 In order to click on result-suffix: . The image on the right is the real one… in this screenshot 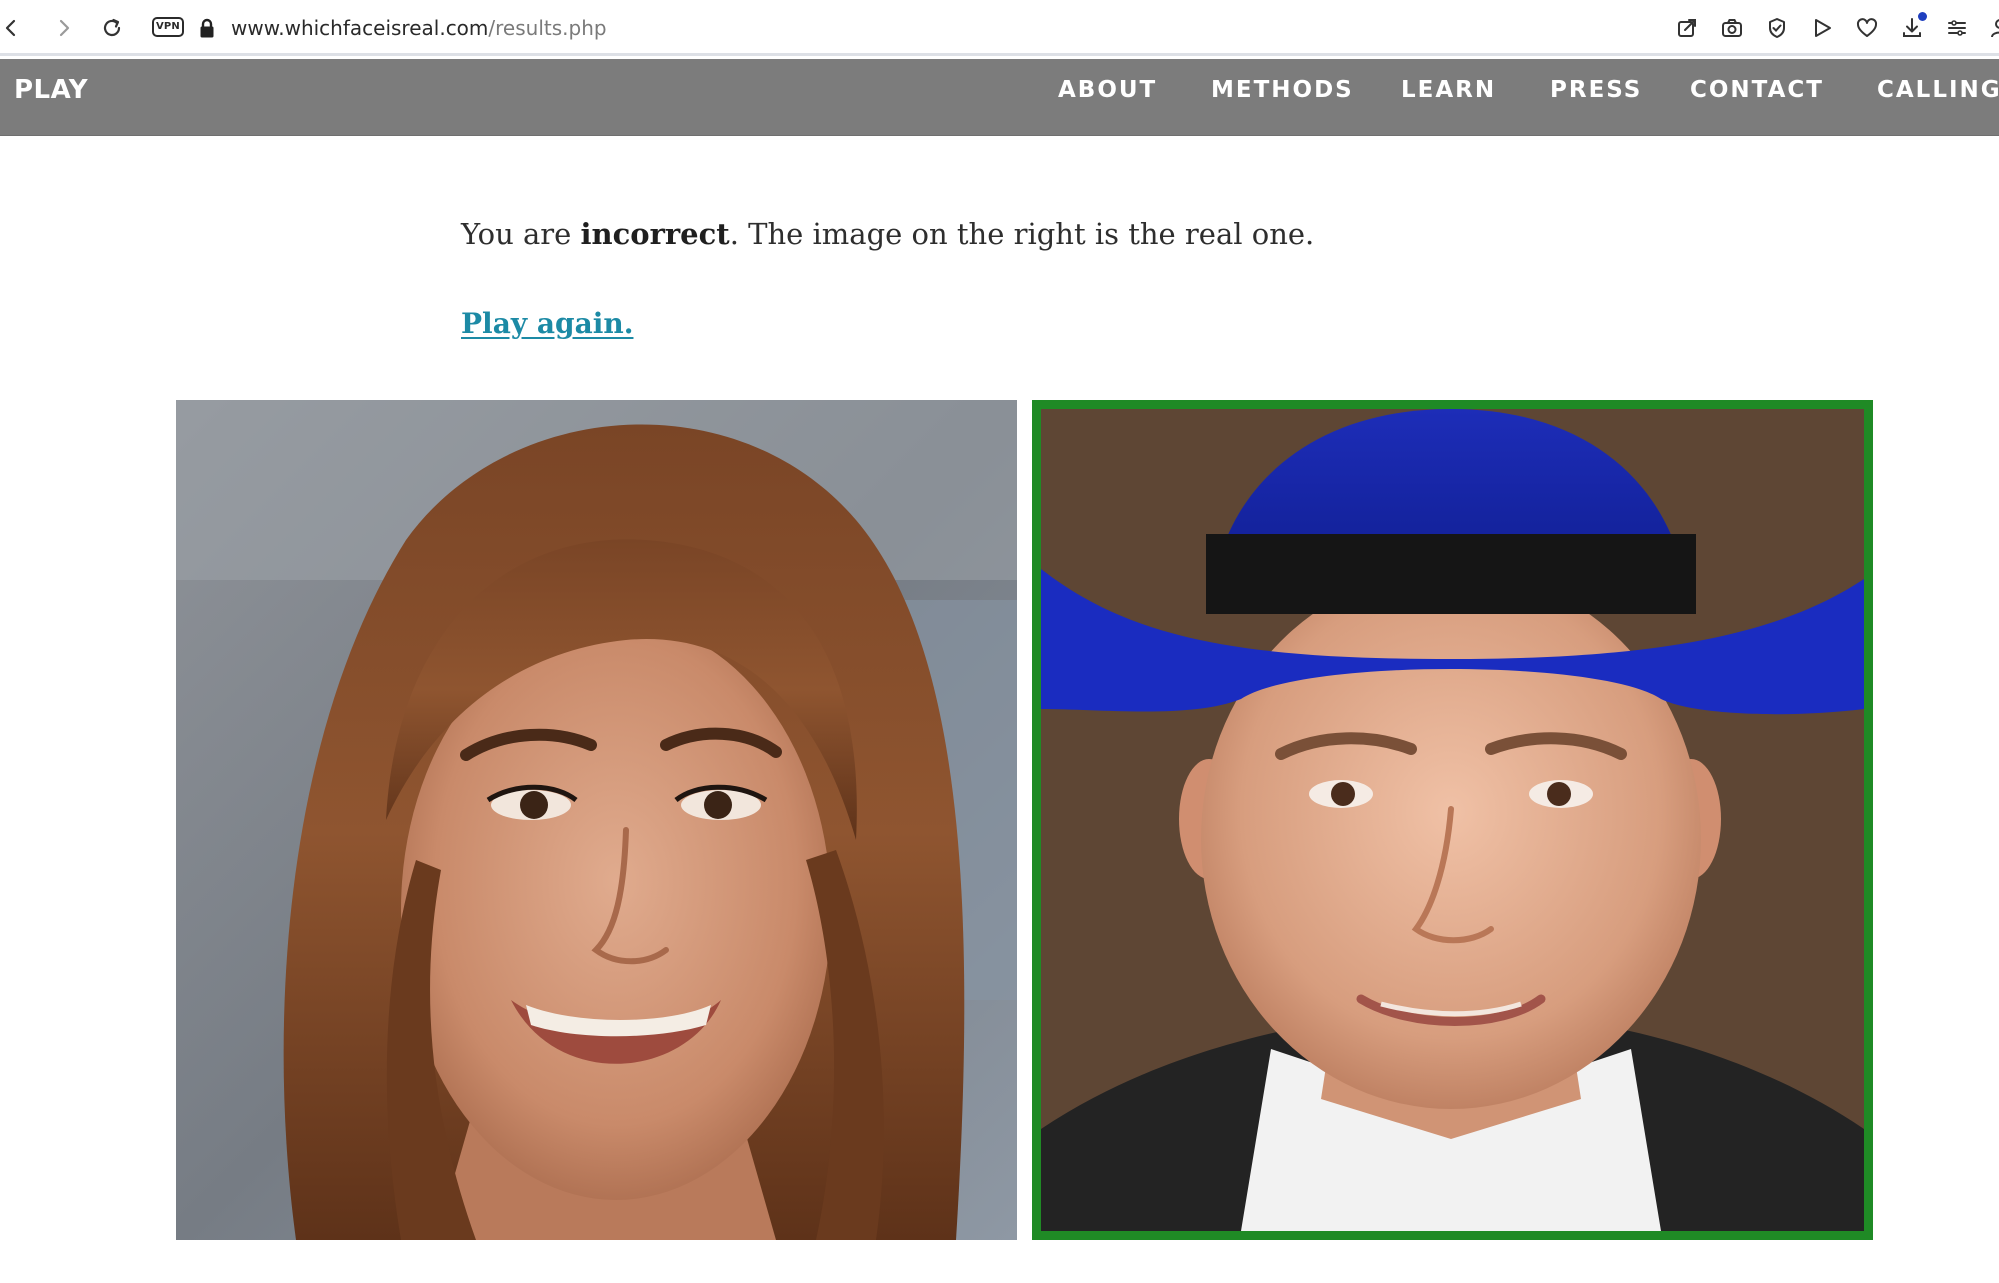, I will do `click(1022, 234)`.